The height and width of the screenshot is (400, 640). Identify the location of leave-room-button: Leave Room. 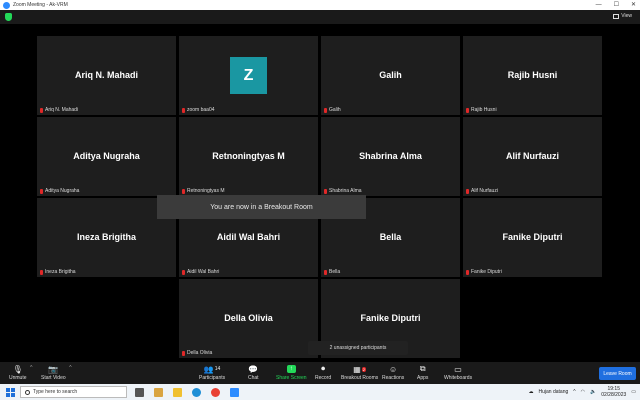
(617, 373).